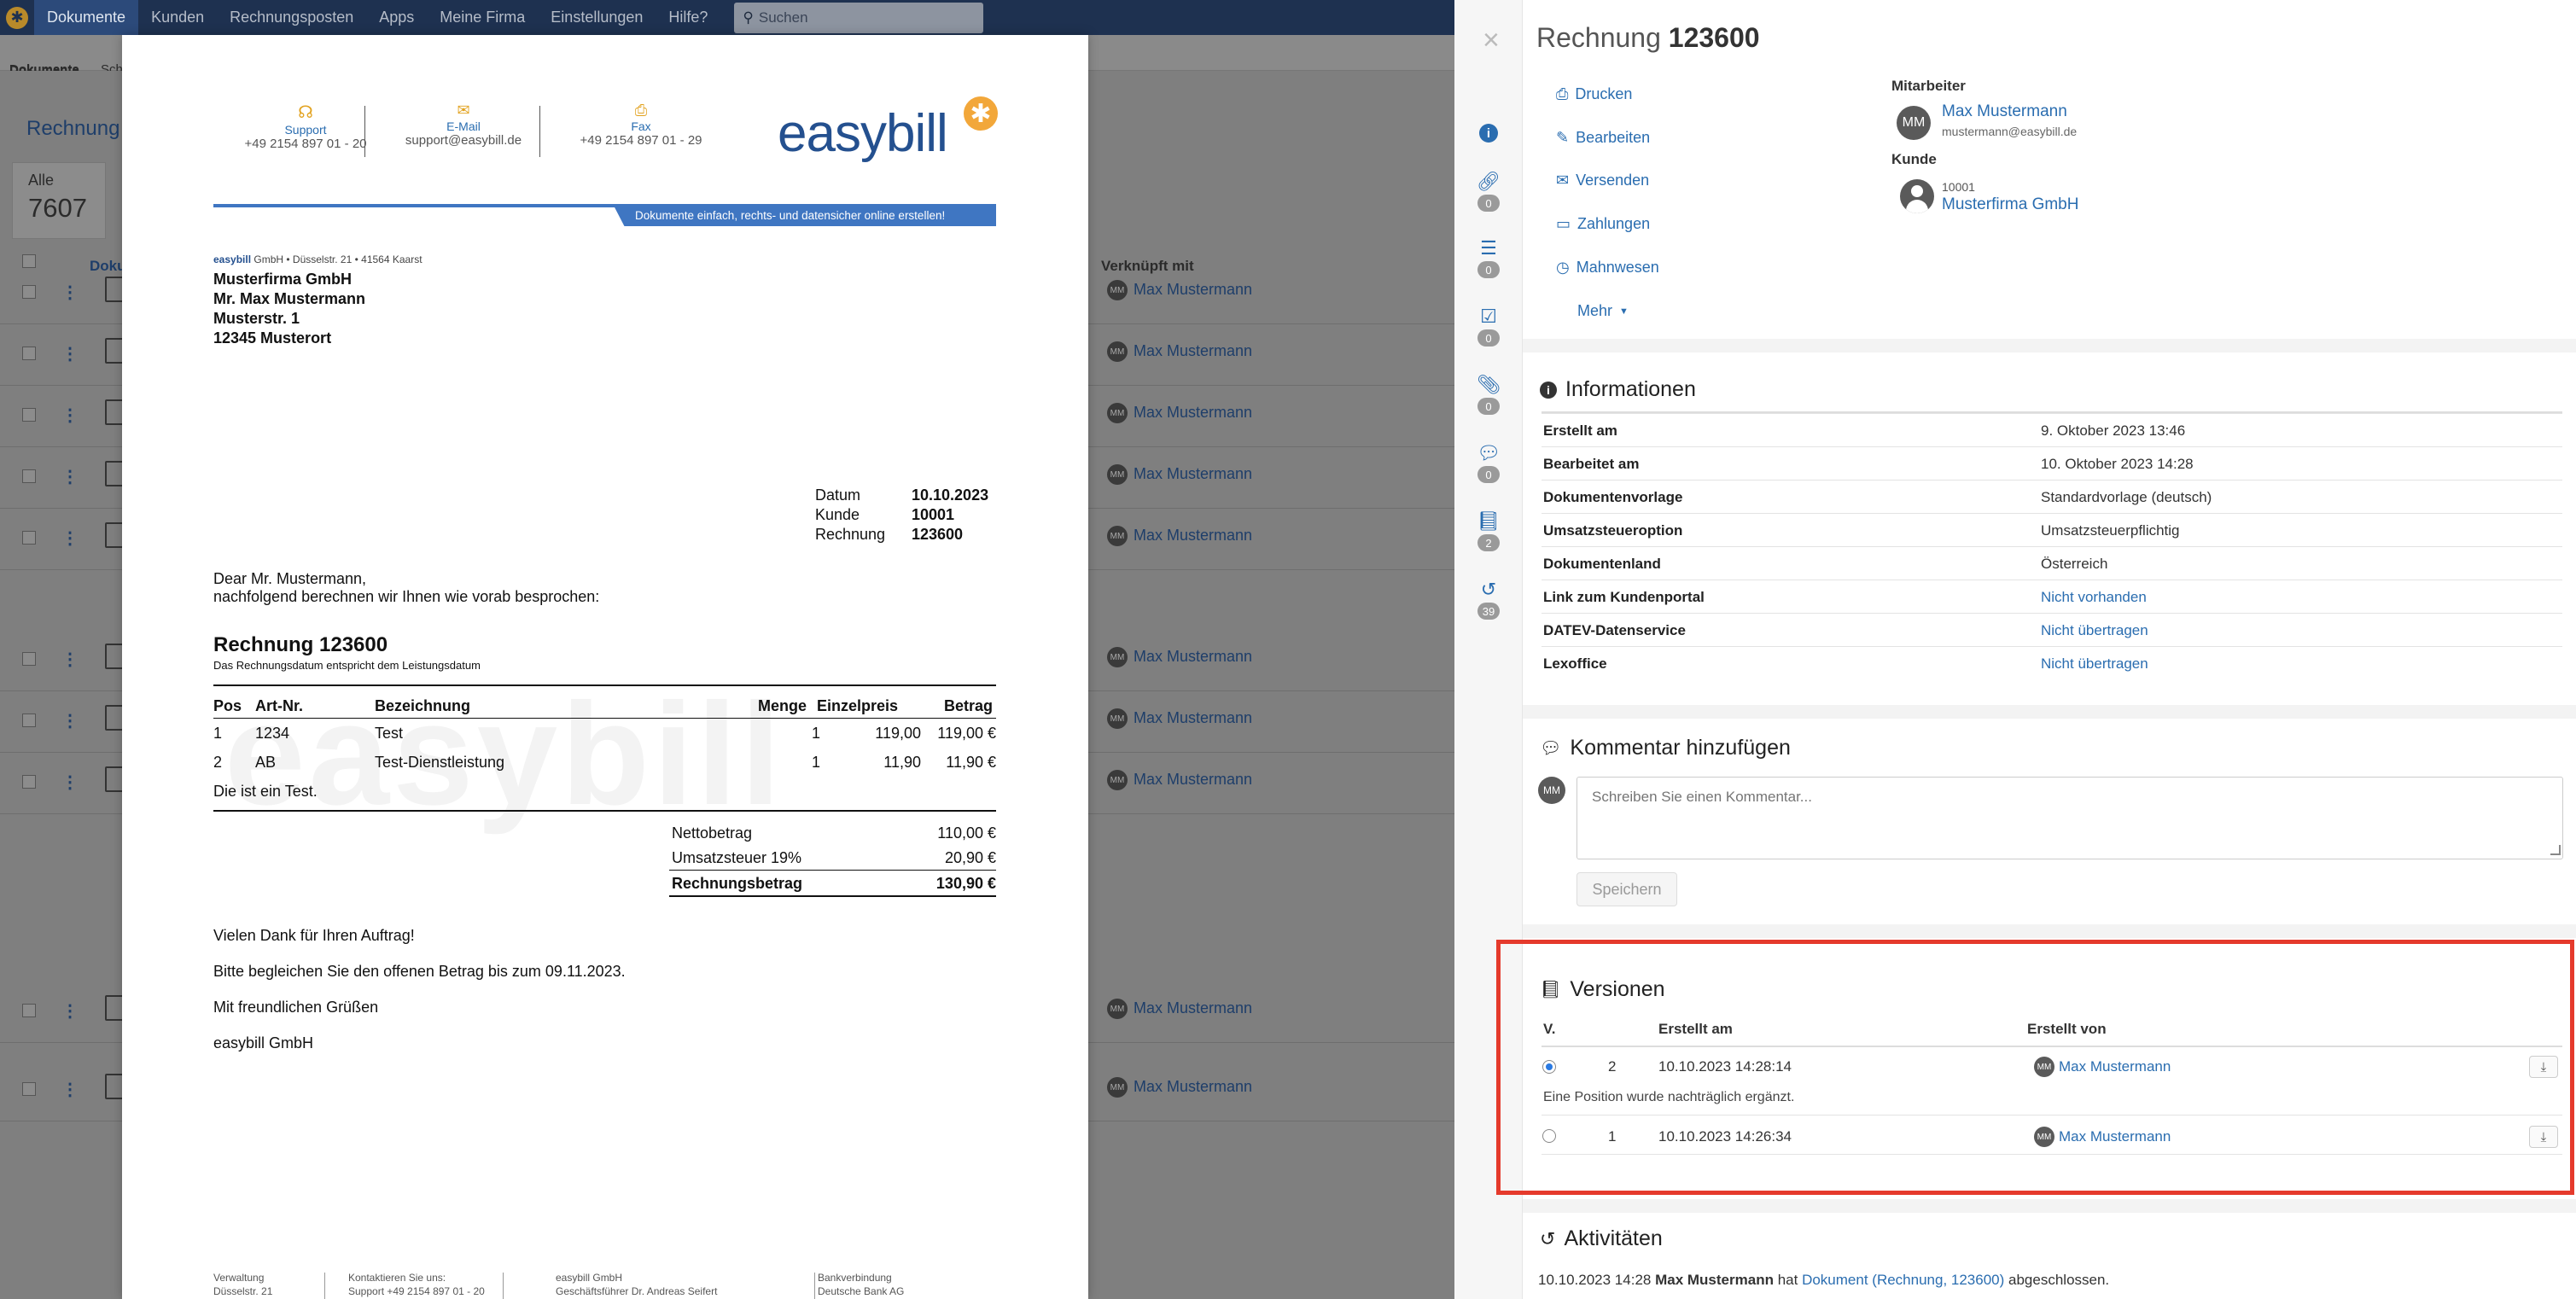 This screenshot has width=2576, height=1299. What do you see at coordinates (1602, 180) in the screenshot?
I see `send-action: ✉ Versenden` at bounding box center [1602, 180].